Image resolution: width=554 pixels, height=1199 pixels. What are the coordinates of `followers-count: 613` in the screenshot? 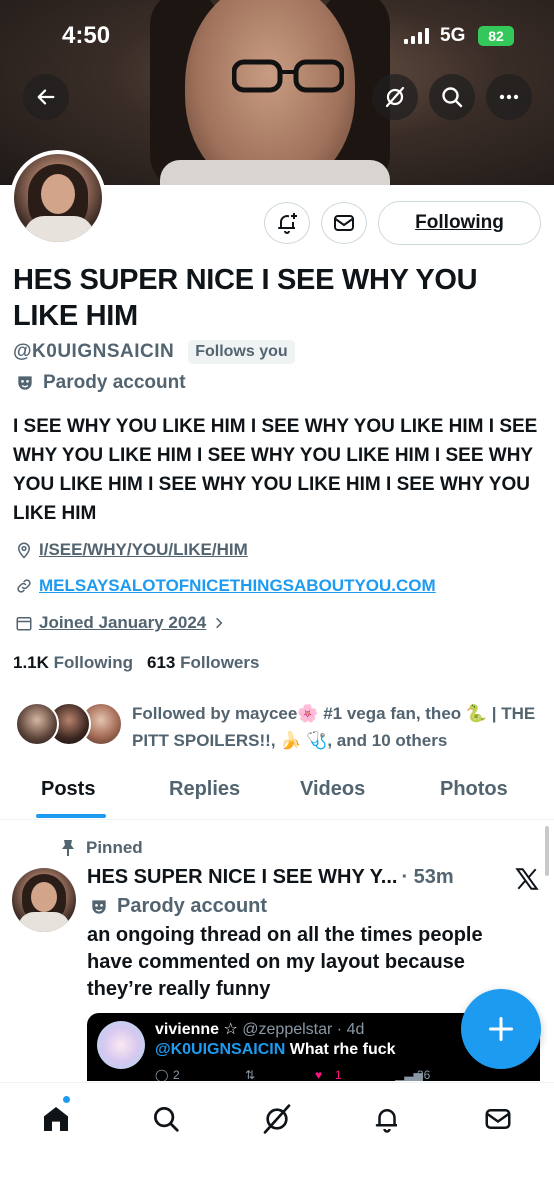 It's located at (161, 662).